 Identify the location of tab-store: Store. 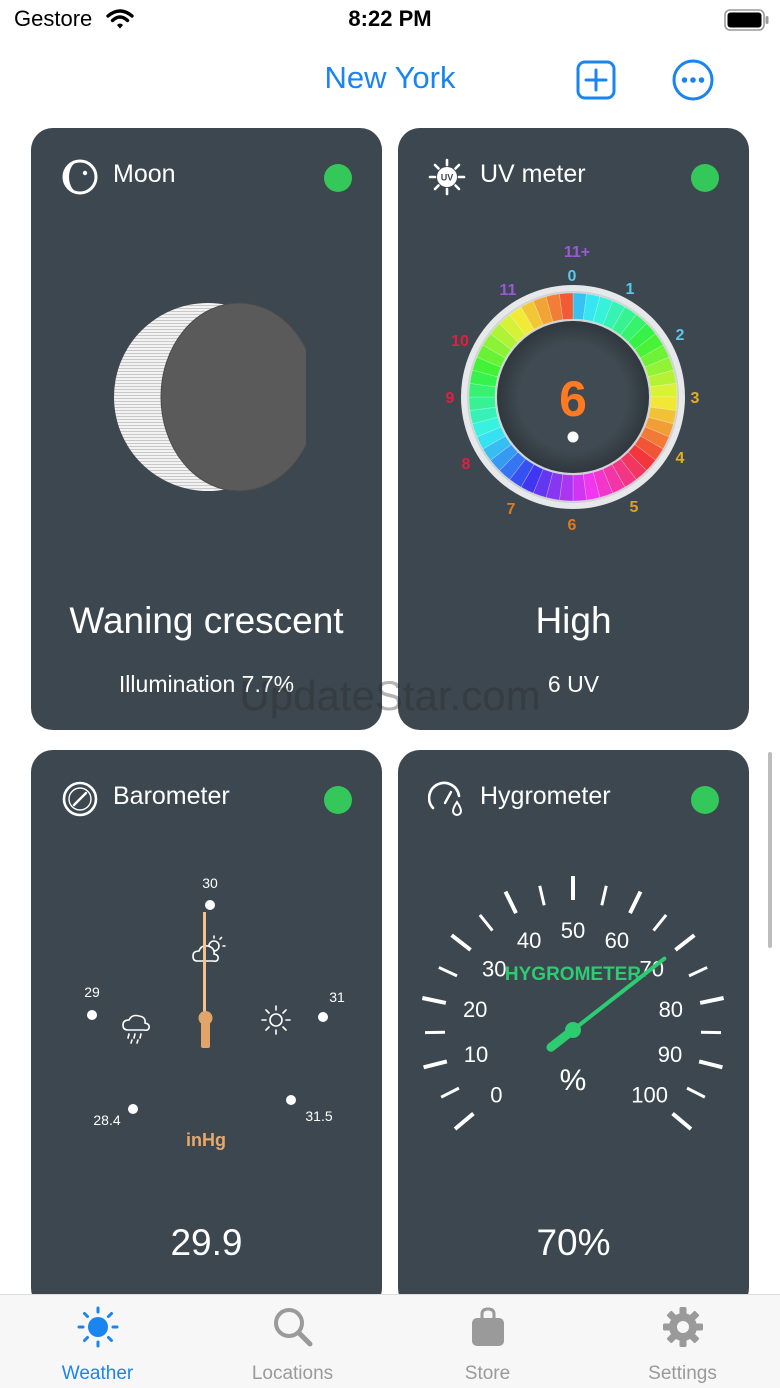
(487, 1341).